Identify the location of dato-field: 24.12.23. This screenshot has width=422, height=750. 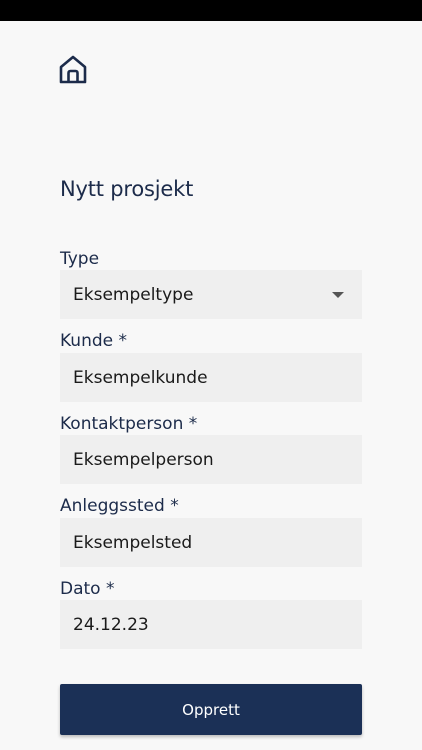
(211, 624).